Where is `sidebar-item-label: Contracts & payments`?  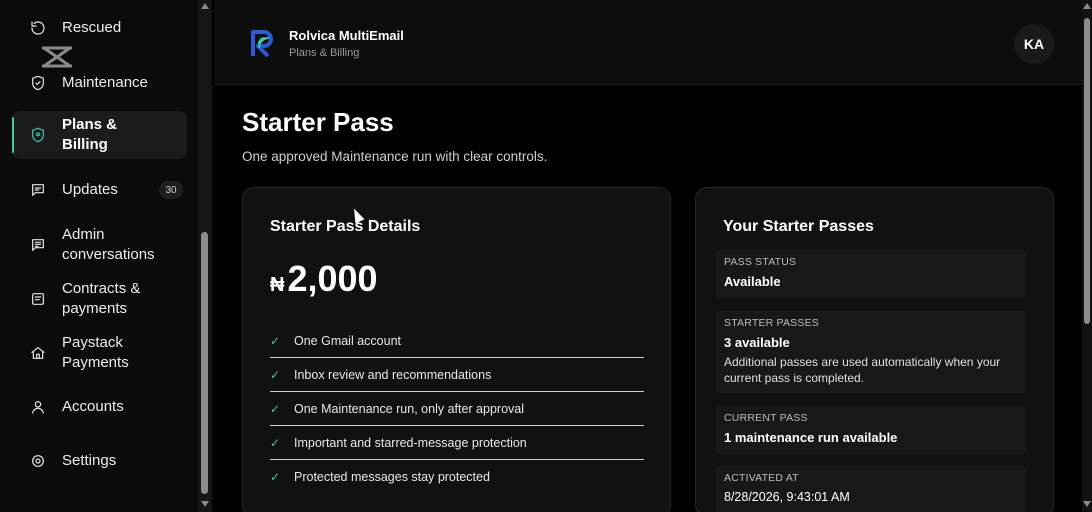 sidebar-item-label: Contracts & payments is located at coordinates (101, 298).